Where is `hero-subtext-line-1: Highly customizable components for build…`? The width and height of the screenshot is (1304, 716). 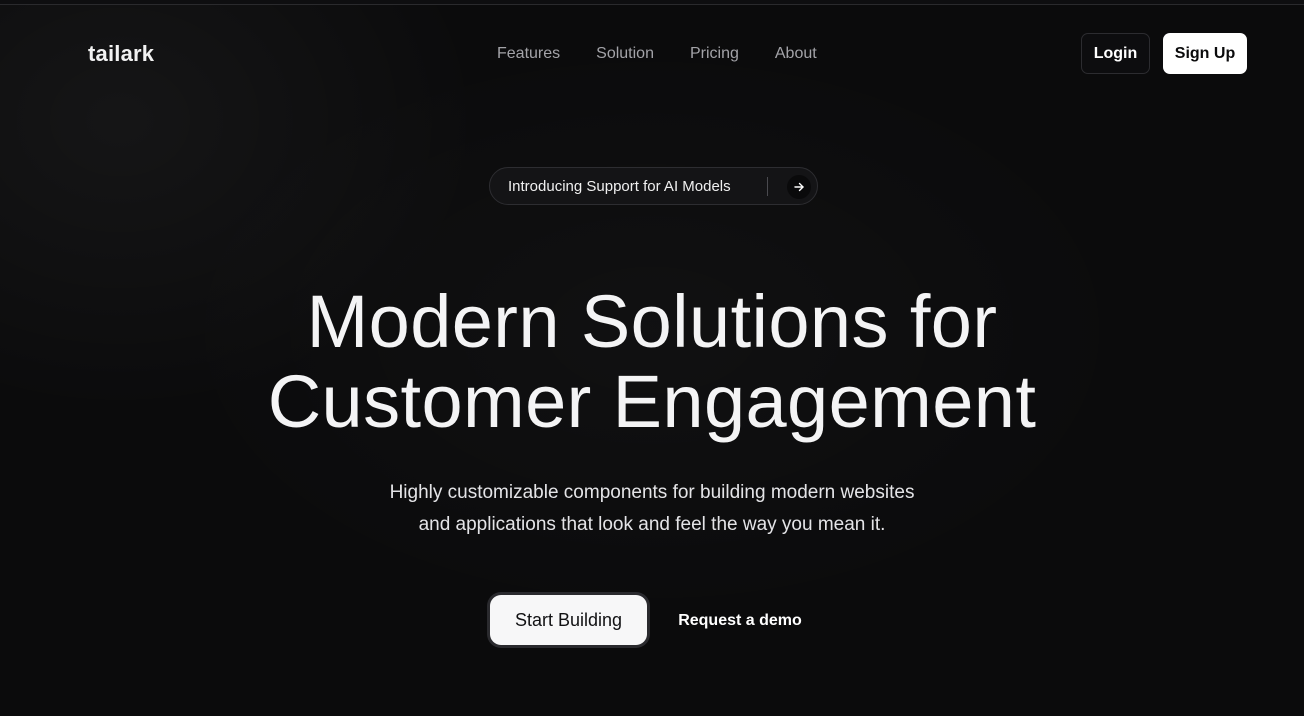
hero-subtext-line-1: Highly customizable components for build… is located at coordinates (652, 492).